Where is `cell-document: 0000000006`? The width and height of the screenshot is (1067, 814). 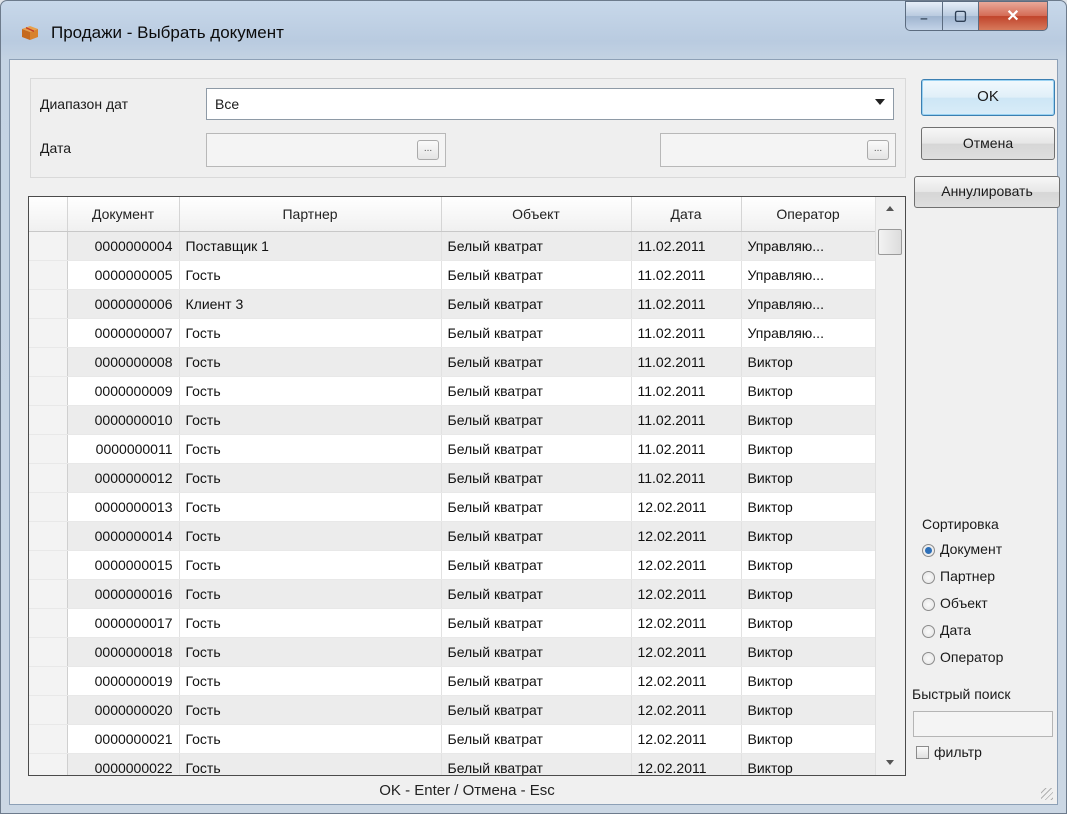
cell-document: 0000000006 is located at coordinates (123, 304).